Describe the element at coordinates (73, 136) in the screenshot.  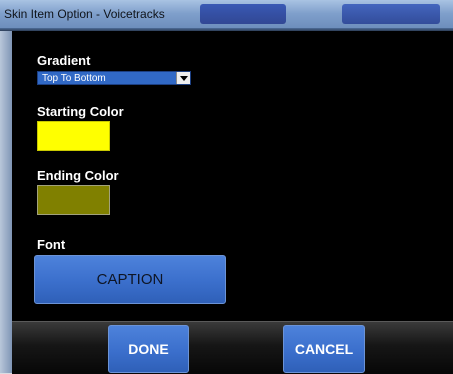
I see `starting-color-swatch` at that location.